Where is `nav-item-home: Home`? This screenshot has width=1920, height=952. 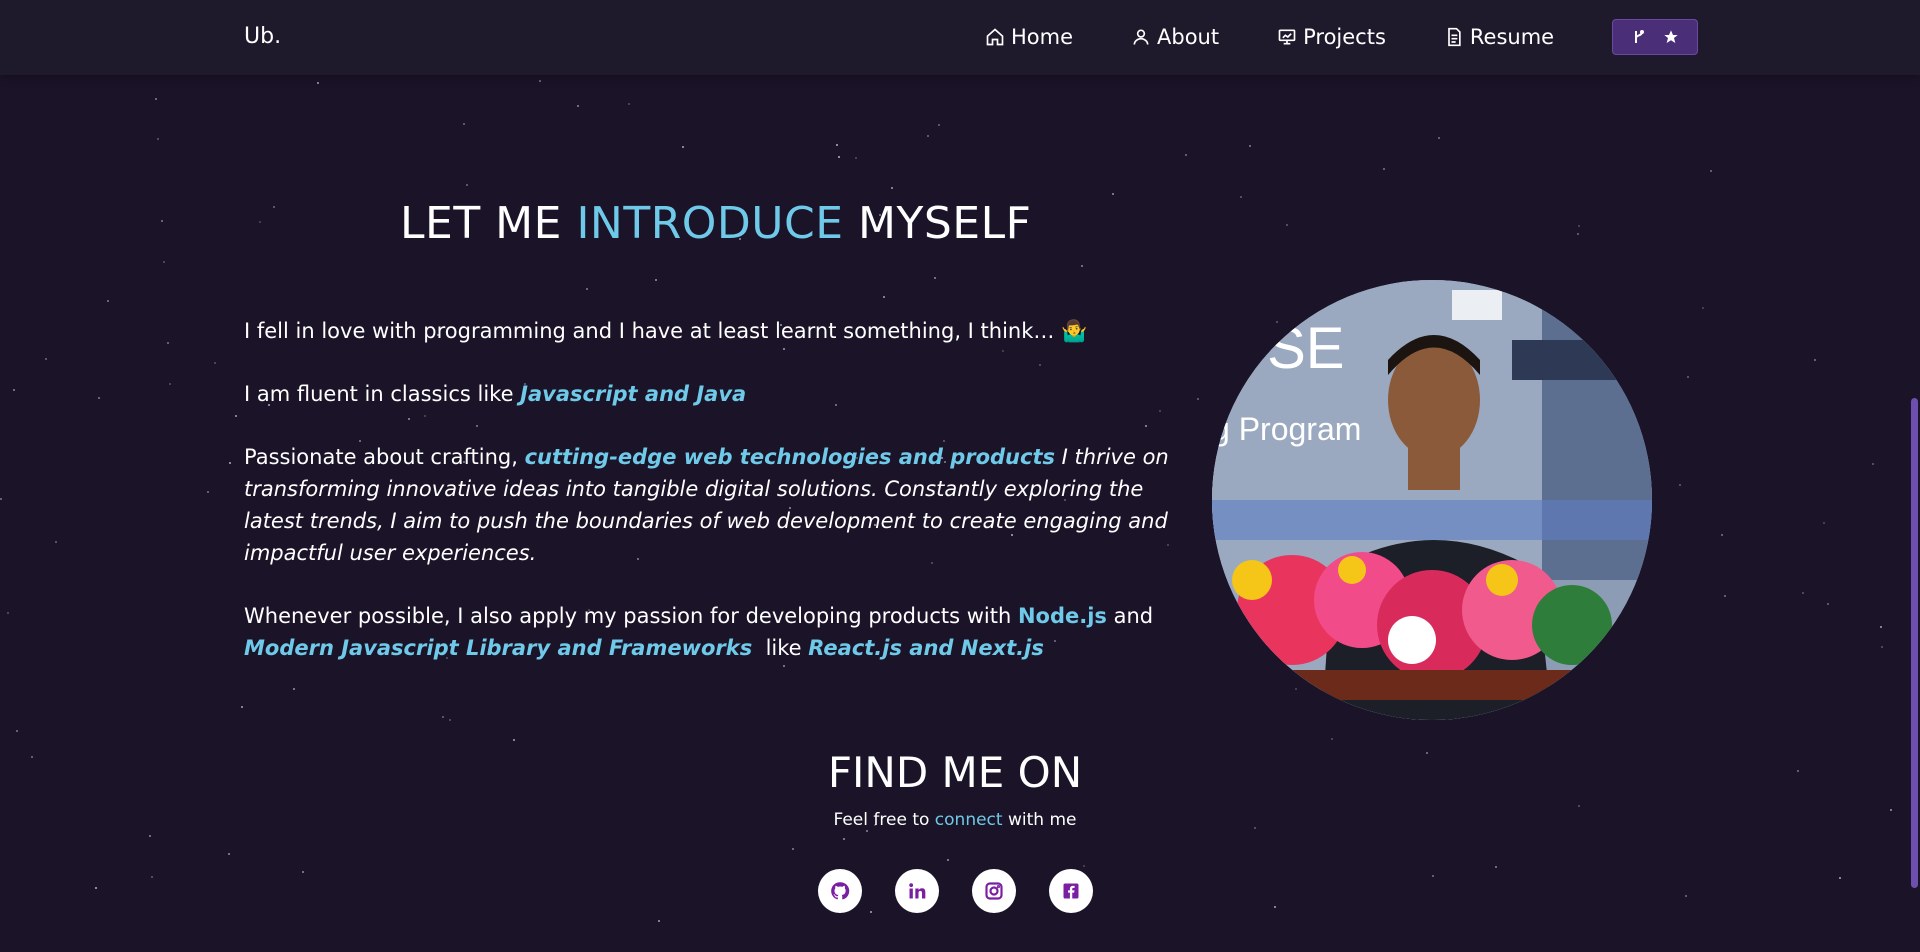
nav-item-home: Home is located at coordinates (1029, 37).